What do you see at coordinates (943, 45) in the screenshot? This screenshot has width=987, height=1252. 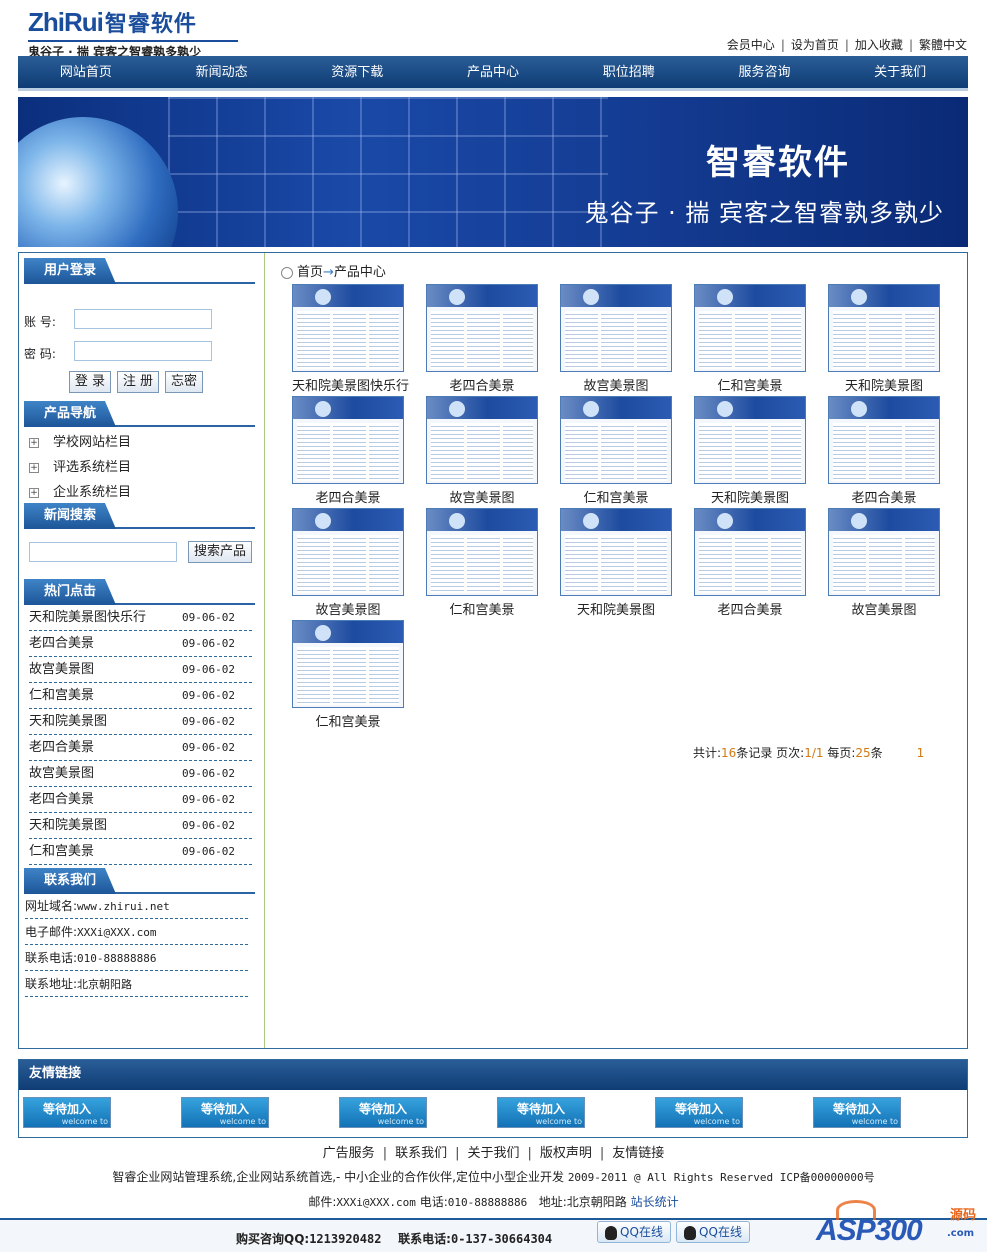 I see `link-traditional-chinese: 繁體中文` at bounding box center [943, 45].